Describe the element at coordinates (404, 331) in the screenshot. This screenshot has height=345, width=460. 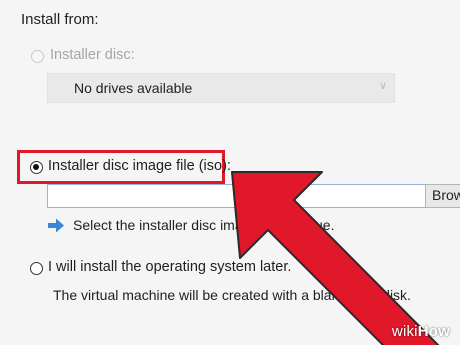
I see `watermark-wiki: wiki` at that location.